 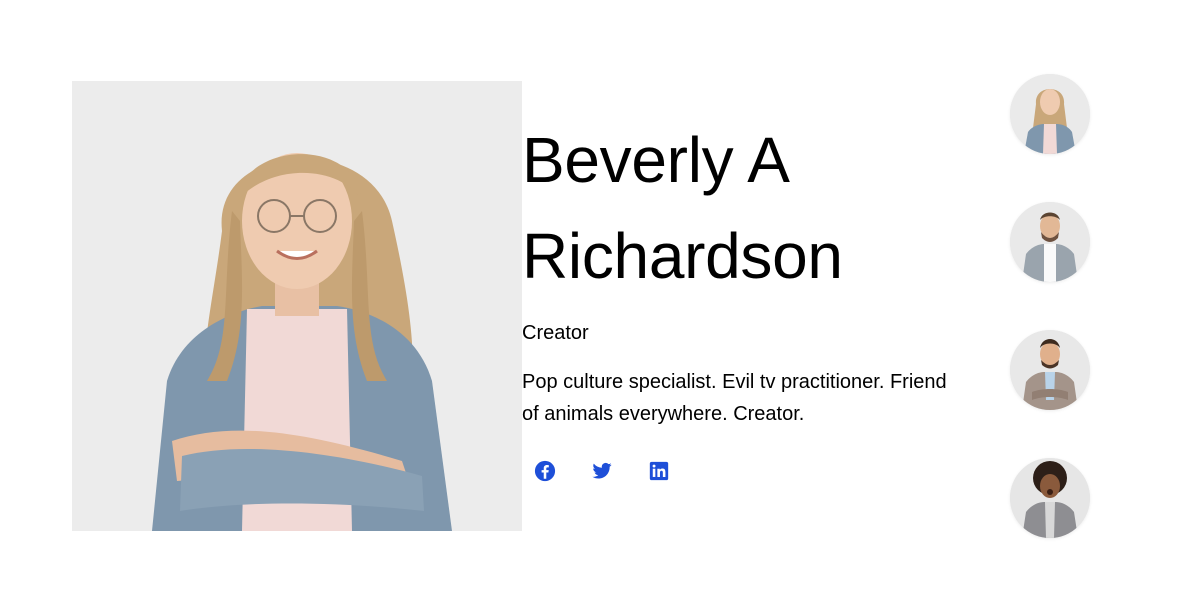 I want to click on facebook-icon, so click(x=545, y=471).